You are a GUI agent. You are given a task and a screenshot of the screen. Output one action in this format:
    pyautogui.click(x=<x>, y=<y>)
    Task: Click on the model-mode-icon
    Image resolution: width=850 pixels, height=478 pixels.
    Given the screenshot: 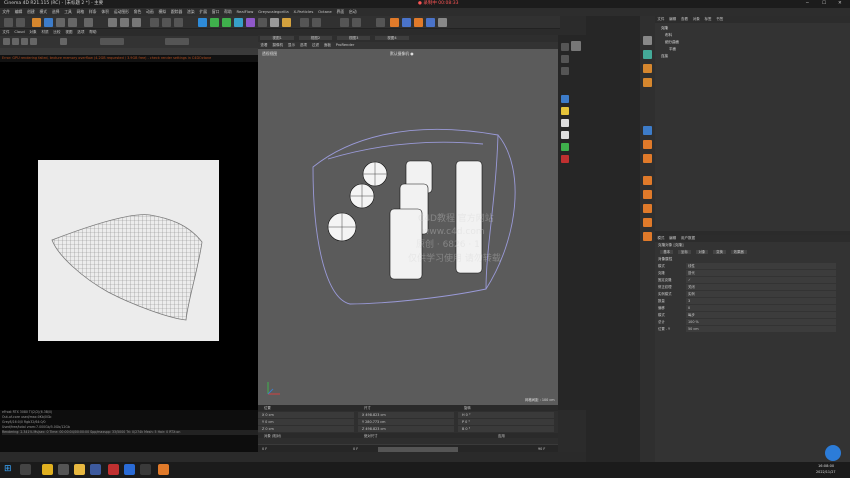 What is the action you would take?
    pyautogui.click(x=576, y=46)
    